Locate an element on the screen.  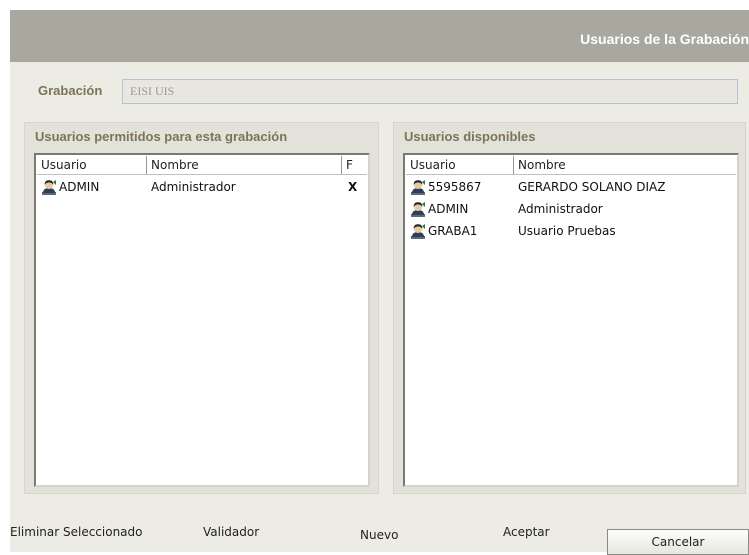
window-title: Usuarios de la Grabación is located at coordinates (664, 39).